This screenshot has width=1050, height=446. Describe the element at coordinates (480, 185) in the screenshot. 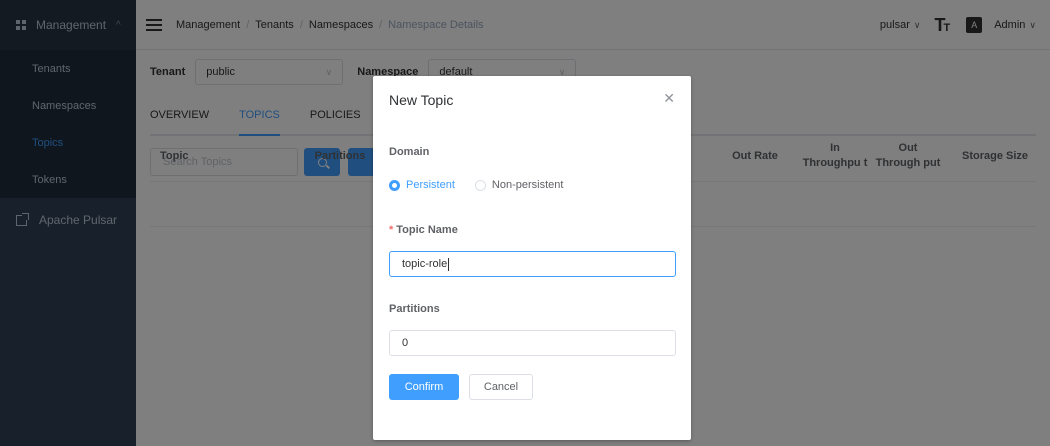

I see `radio-unchecked-icon` at that location.